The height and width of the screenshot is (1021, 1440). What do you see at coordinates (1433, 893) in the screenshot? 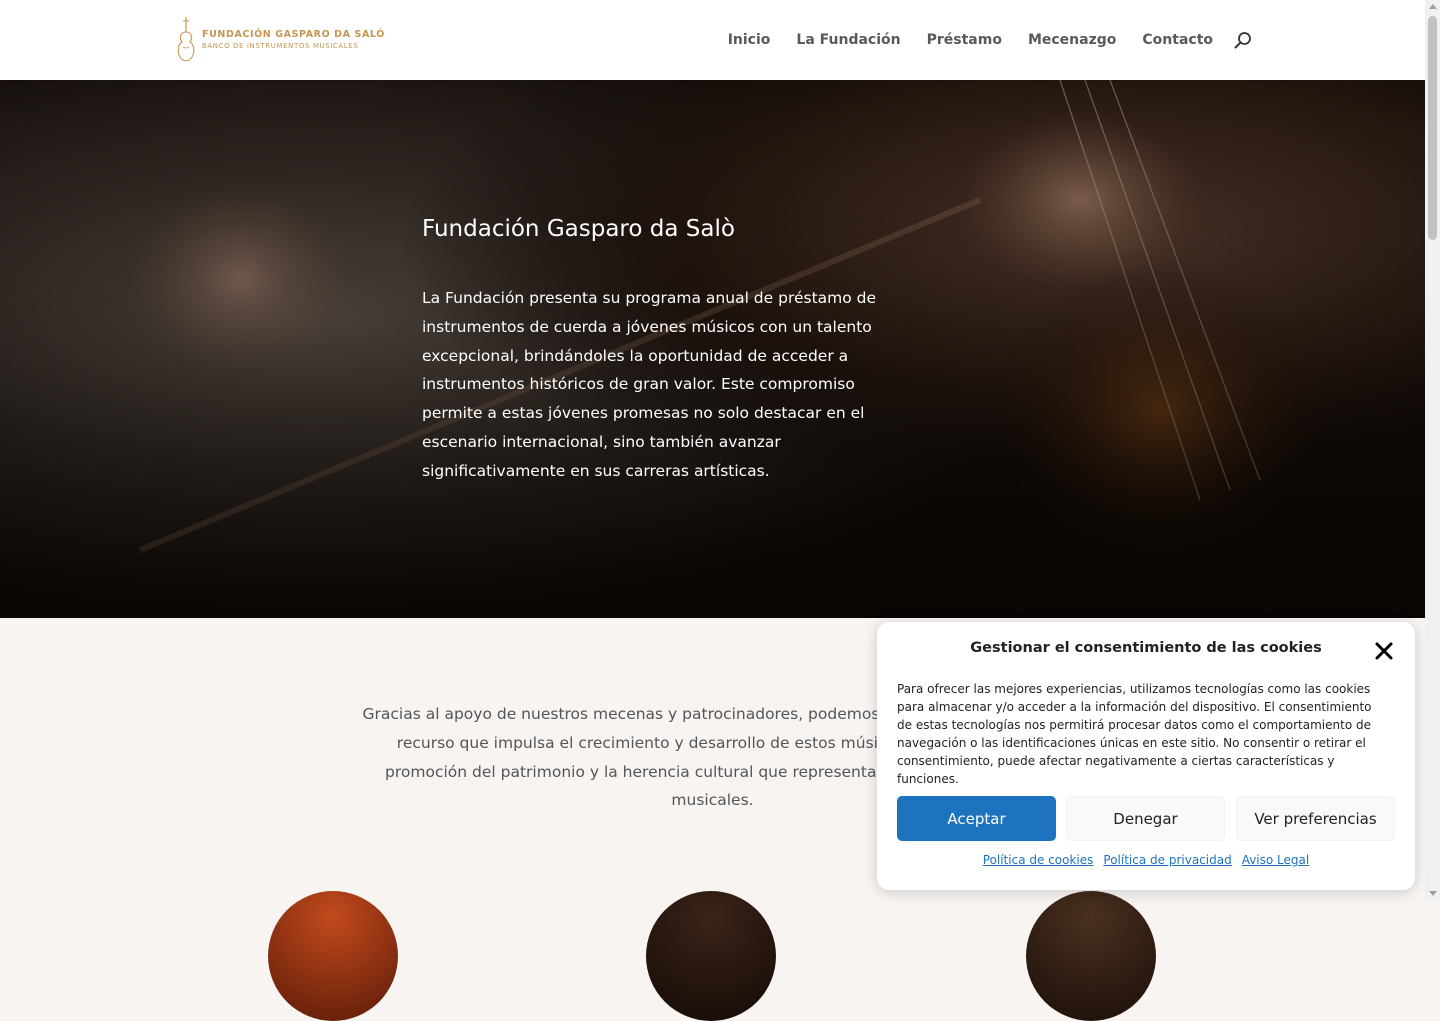
I see `scroll-down-arrow-icon` at bounding box center [1433, 893].